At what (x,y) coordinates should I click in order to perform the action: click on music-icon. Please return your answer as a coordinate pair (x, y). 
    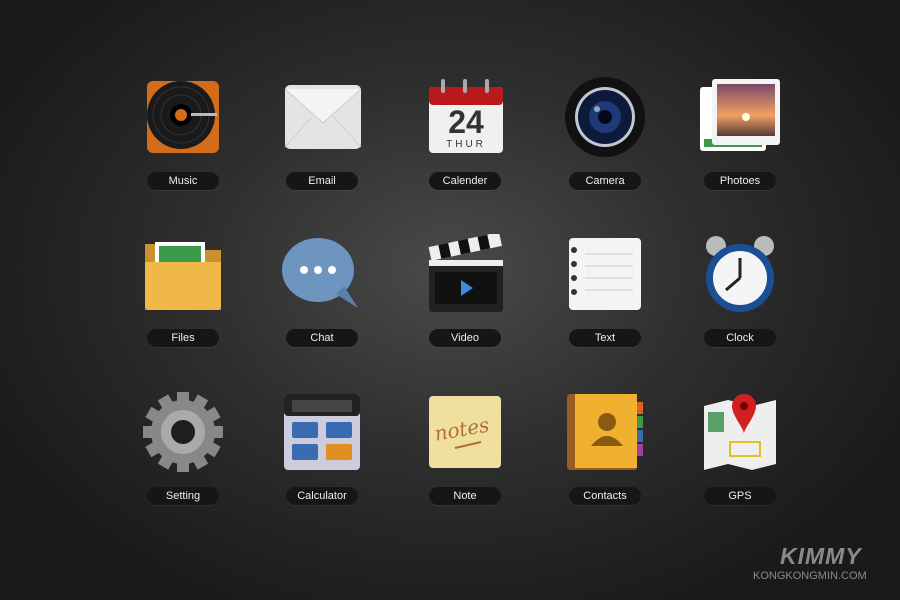
    Looking at the image, I should click on (183, 117).